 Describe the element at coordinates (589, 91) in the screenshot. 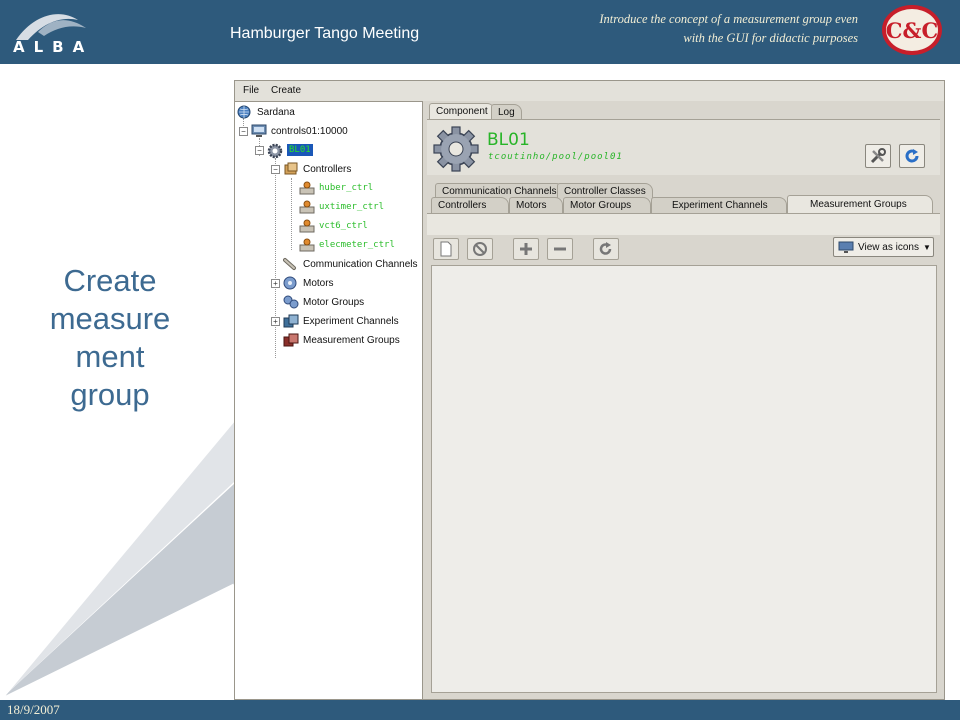

I see `menu-bar: File Create` at that location.